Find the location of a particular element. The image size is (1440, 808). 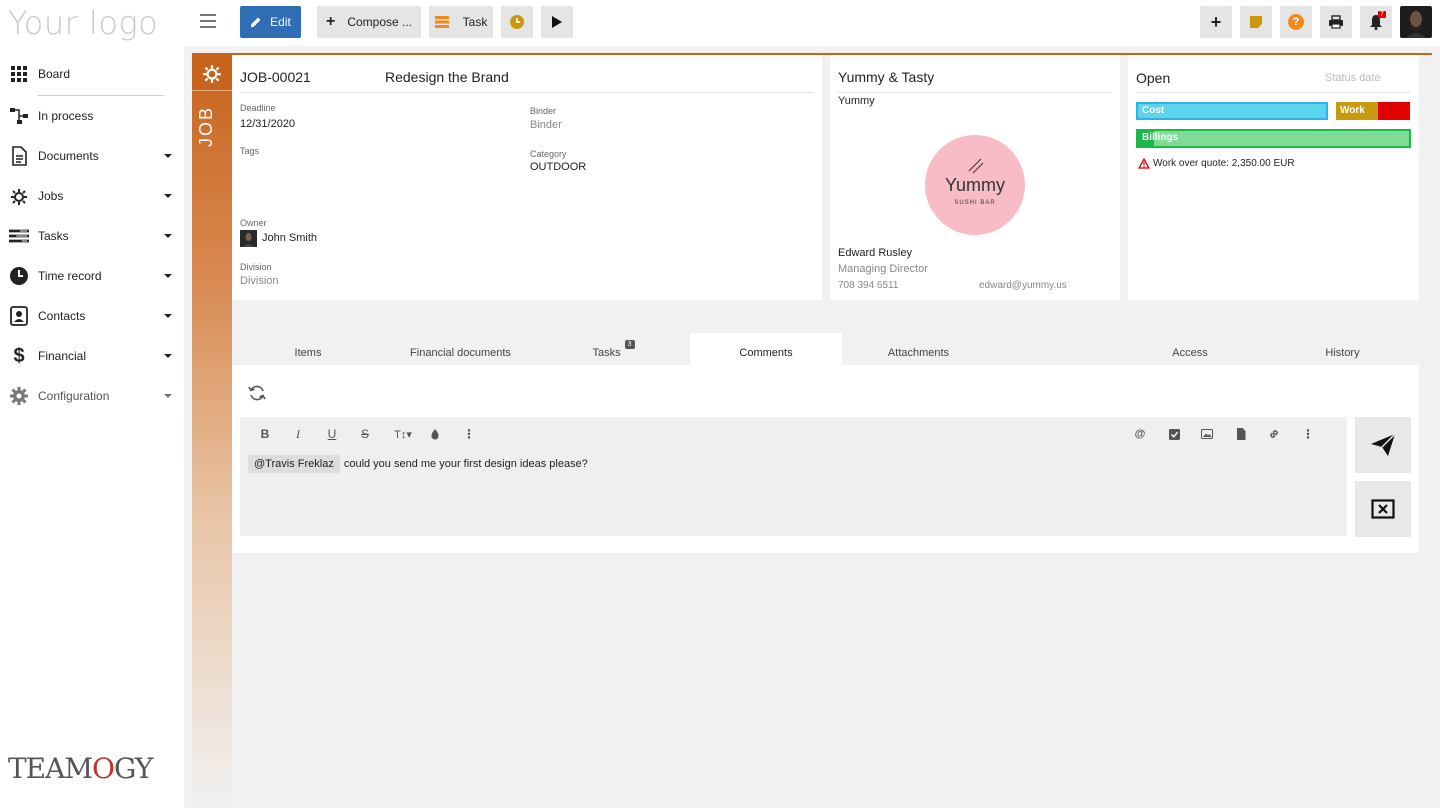

notes-button is located at coordinates (1256, 22).